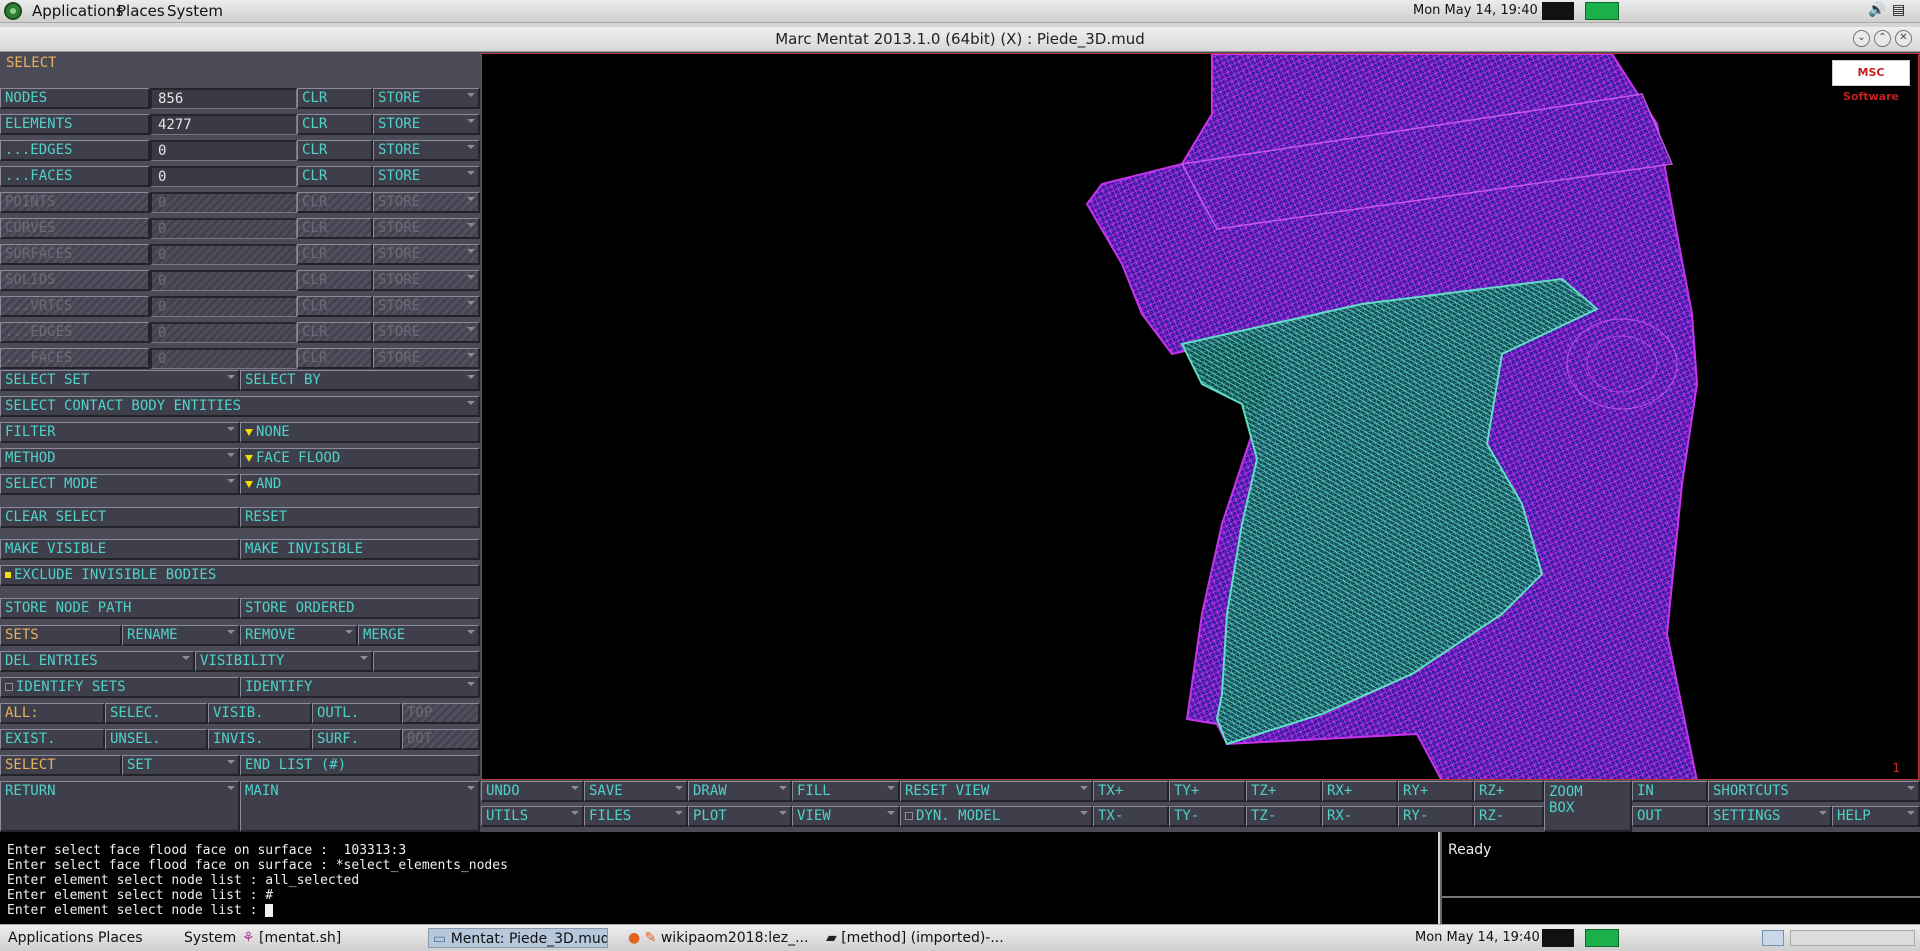 The image size is (1920, 951). Describe the element at coordinates (181, 635) in the screenshot. I see `rename-button: RENAME` at that location.